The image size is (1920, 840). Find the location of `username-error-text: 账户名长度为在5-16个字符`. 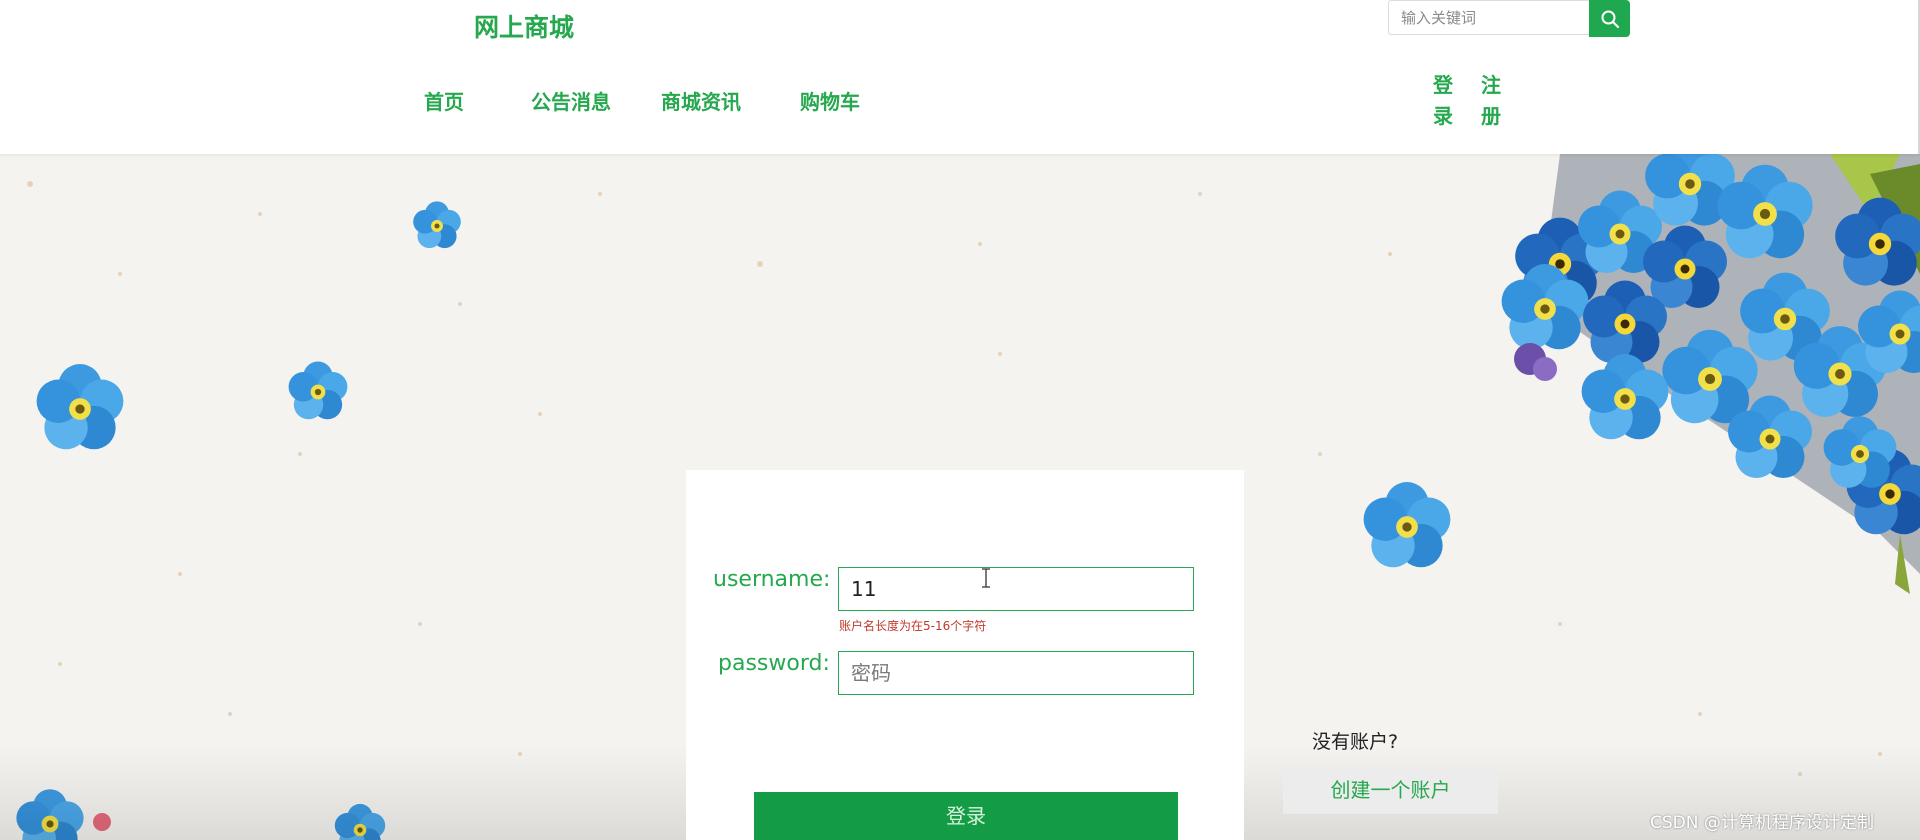

username-error-text: 账户名长度为在5-16个字符 is located at coordinates (913, 626).